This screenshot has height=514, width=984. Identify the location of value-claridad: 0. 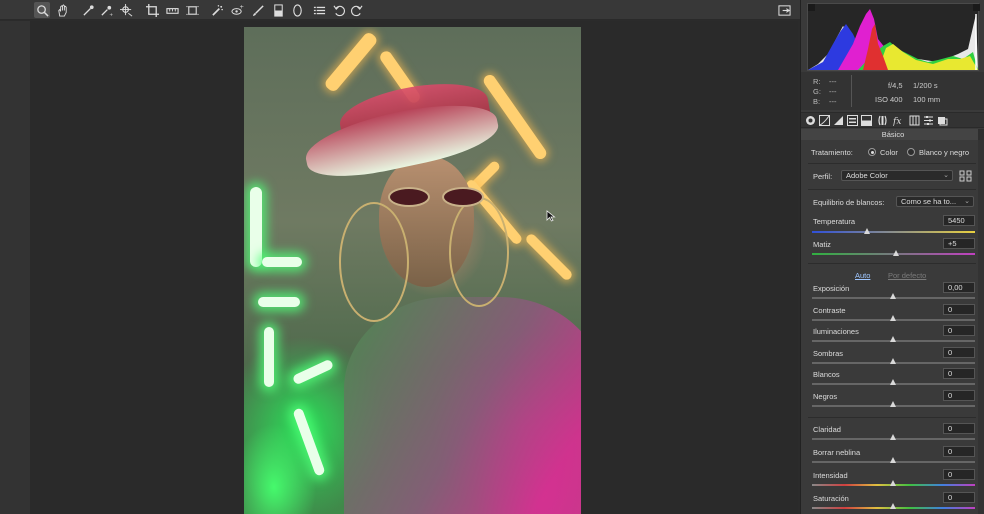
(959, 428).